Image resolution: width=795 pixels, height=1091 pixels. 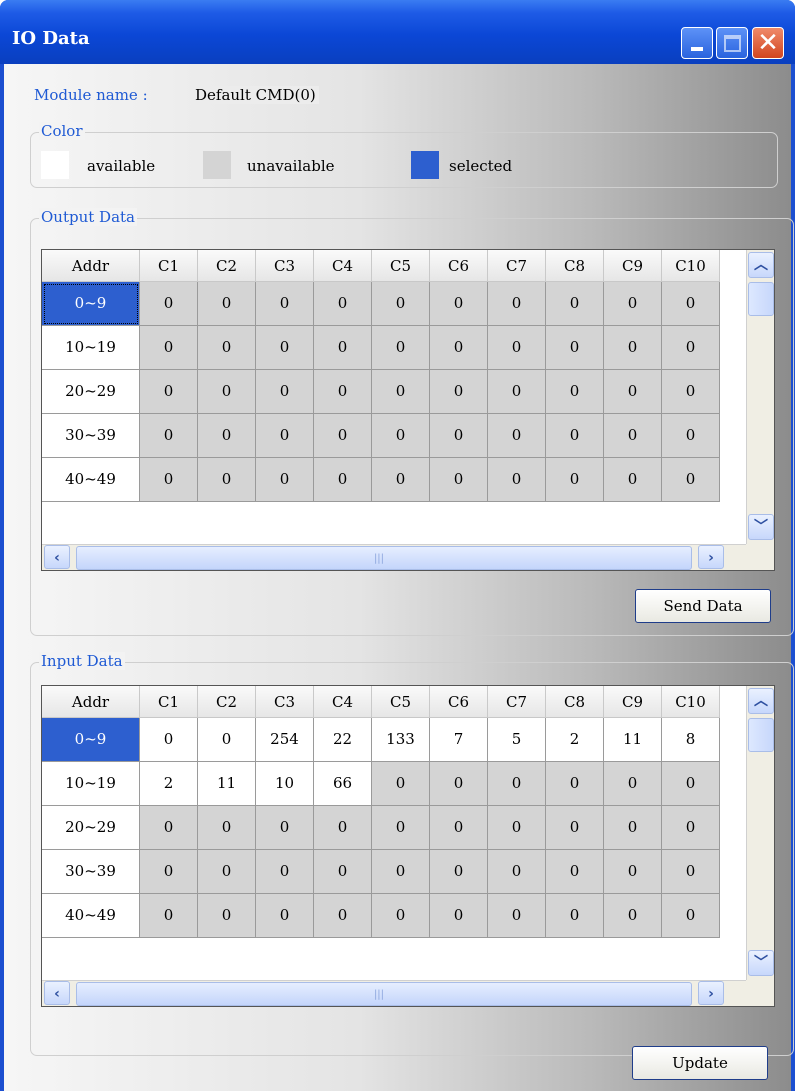 I want to click on column-header-c3: C3, so click(x=285, y=702).